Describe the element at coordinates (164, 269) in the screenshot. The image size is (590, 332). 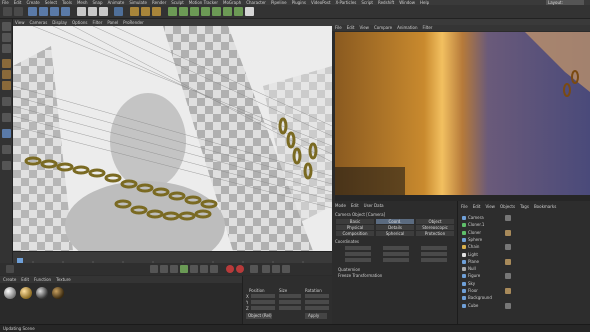
I see `previous-key-icon` at that location.